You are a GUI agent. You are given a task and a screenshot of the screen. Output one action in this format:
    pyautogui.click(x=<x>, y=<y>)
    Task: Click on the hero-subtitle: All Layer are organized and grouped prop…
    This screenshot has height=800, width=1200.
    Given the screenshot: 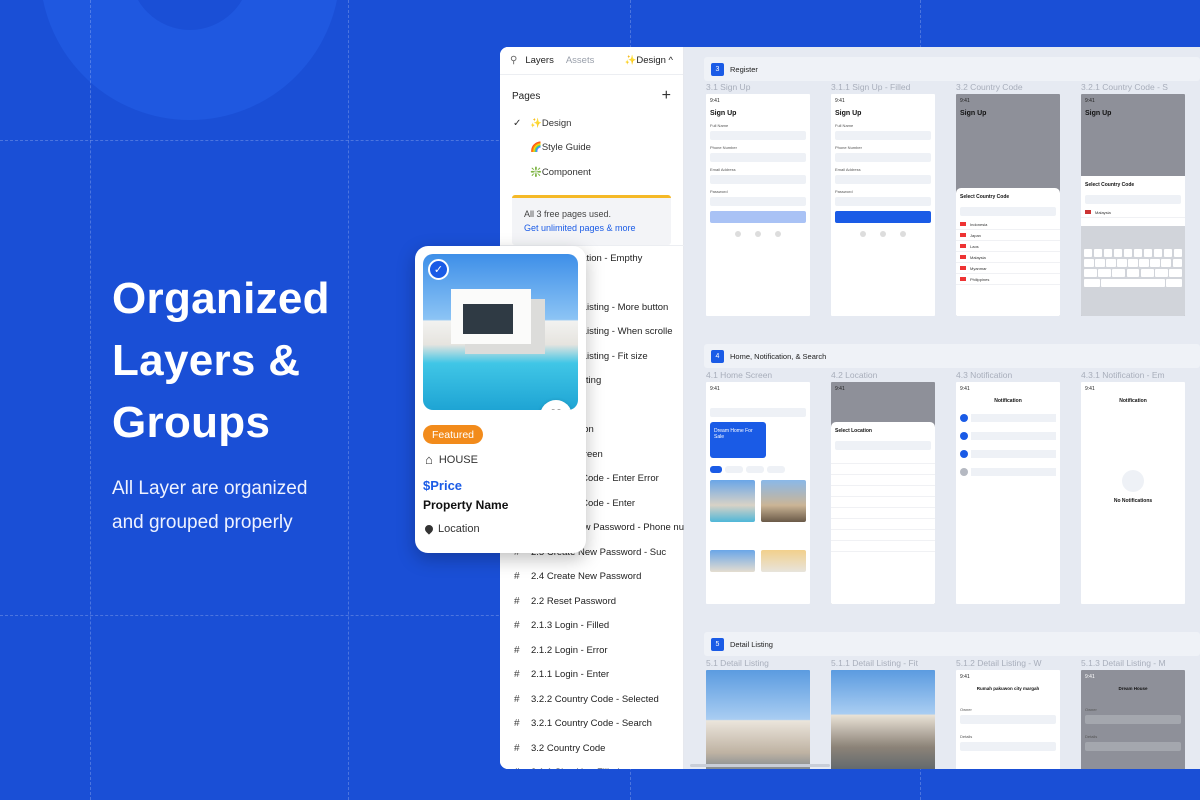 What is the action you would take?
    pyautogui.click(x=210, y=505)
    